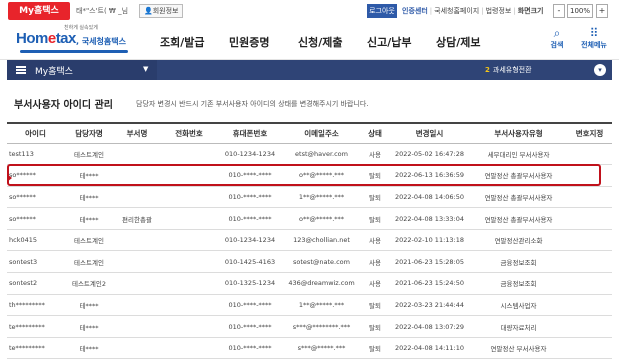 Image resolution: width=619 pixels, height=361 pixels. Describe the element at coordinates (429, 283) in the screenshot. I see `cell-changed-at: 2021-06-23 15:24:50` at that location.